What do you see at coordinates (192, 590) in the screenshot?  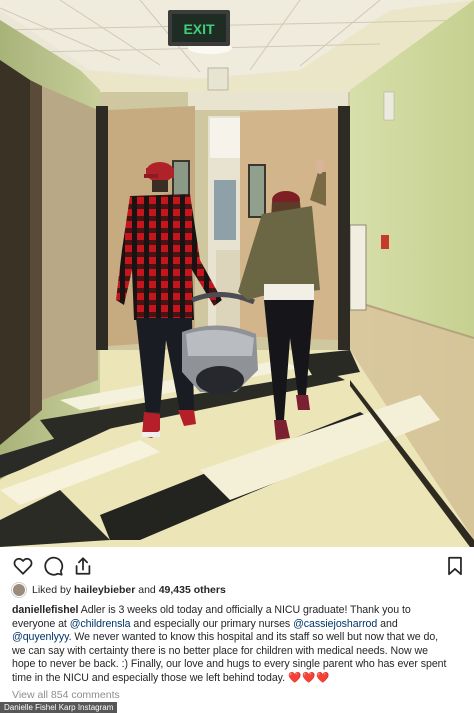 I see `likes-count: 49,435 others` at bounding box center [192, 590].